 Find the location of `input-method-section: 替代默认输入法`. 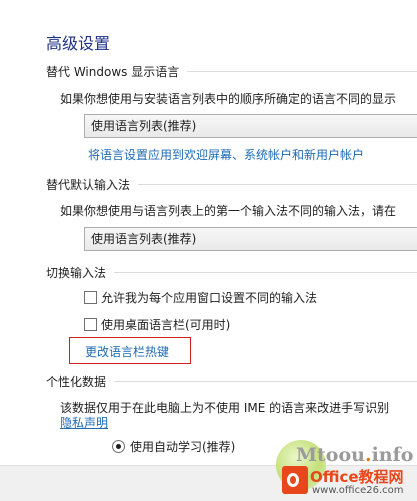

input-method-section: 替代默认输入法 is located at coordinates (231, 184).